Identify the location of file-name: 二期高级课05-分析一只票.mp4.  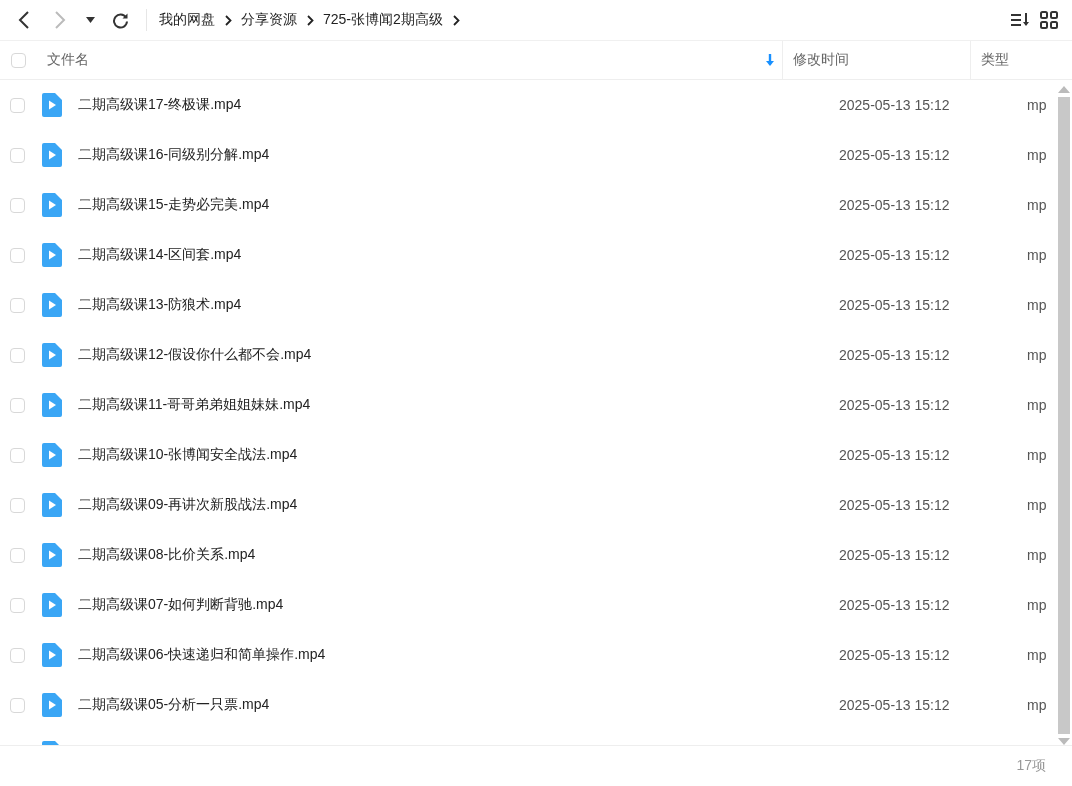
(174, 705).